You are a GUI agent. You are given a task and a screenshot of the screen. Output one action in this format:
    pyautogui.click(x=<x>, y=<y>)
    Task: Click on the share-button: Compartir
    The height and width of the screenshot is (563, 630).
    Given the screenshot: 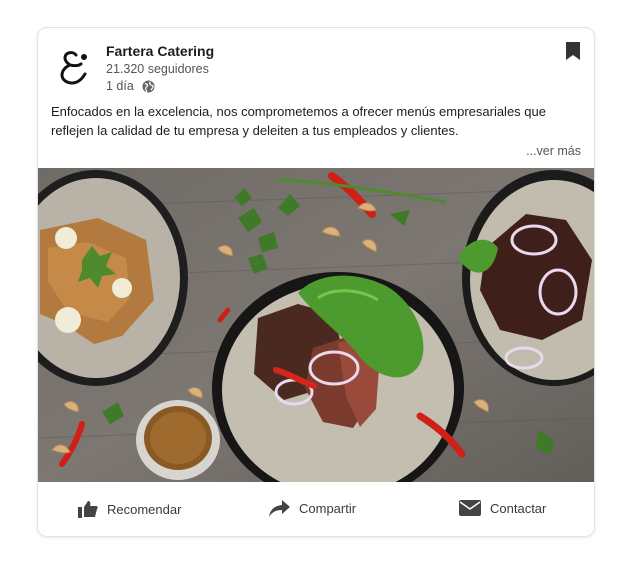 What is the action you would take?
    pyautogui.click(x=312, y=508)
    